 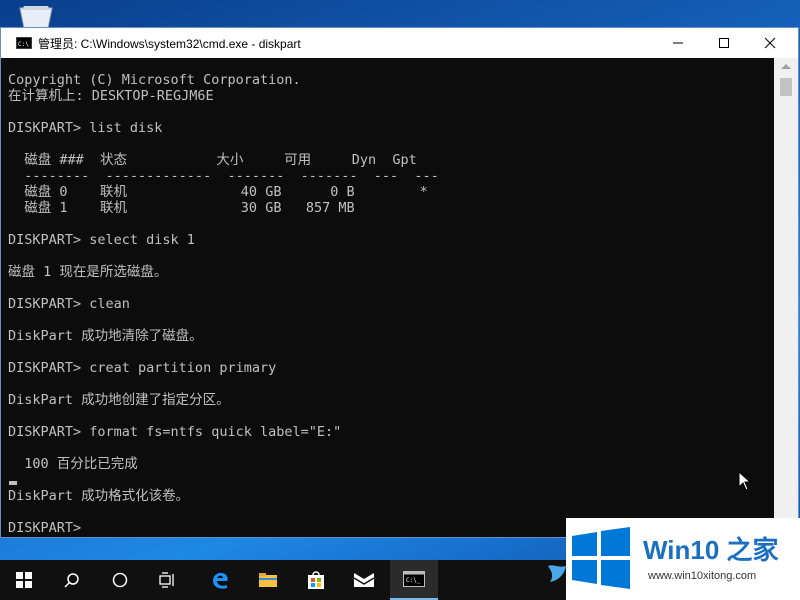 I want to click on mouse-pointer-icon, so click(x=745, y=481).